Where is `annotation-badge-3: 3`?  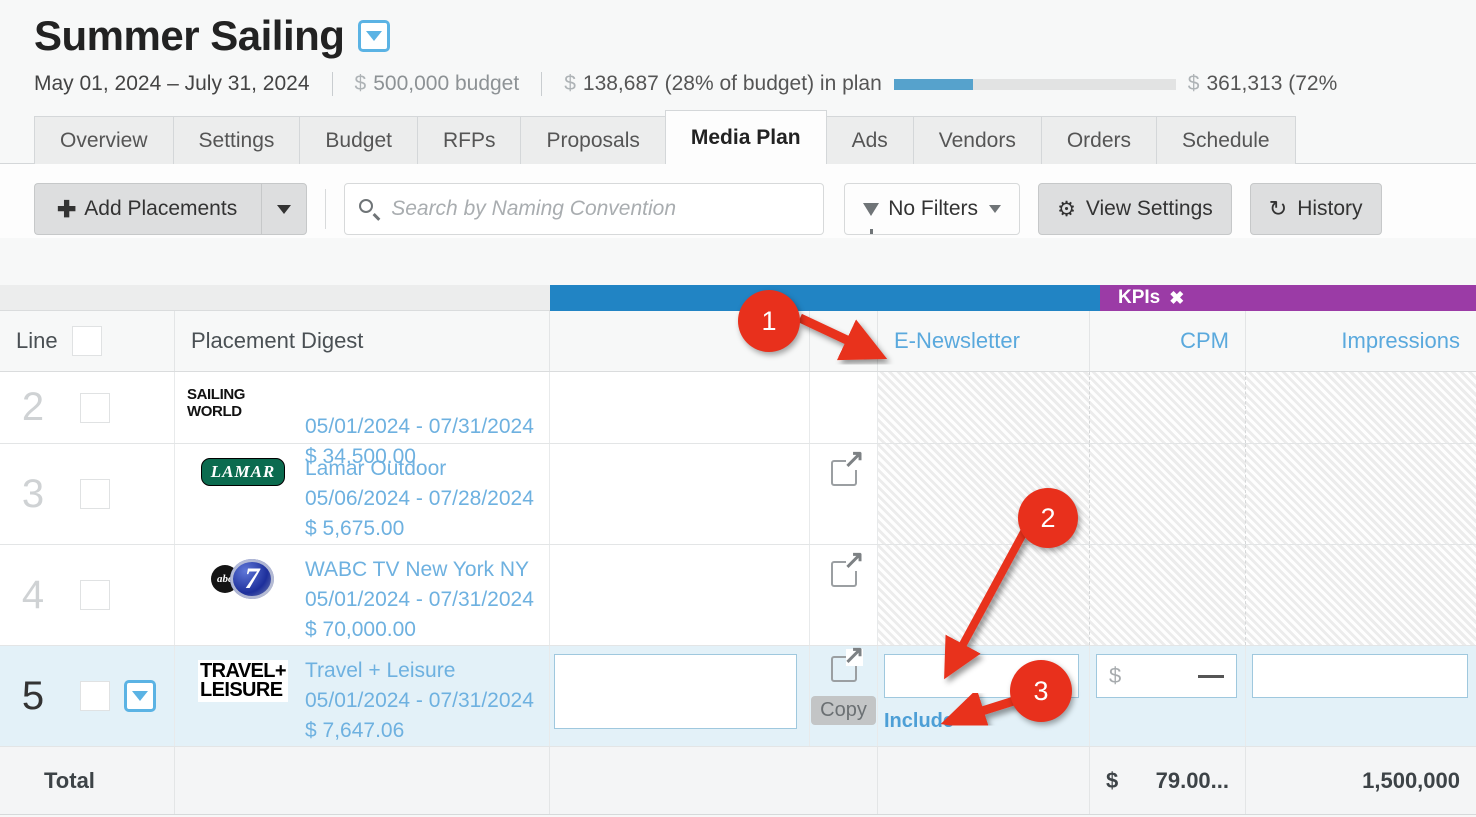
annotation-badge-3: 3 is located at coordinates (1041, 691).